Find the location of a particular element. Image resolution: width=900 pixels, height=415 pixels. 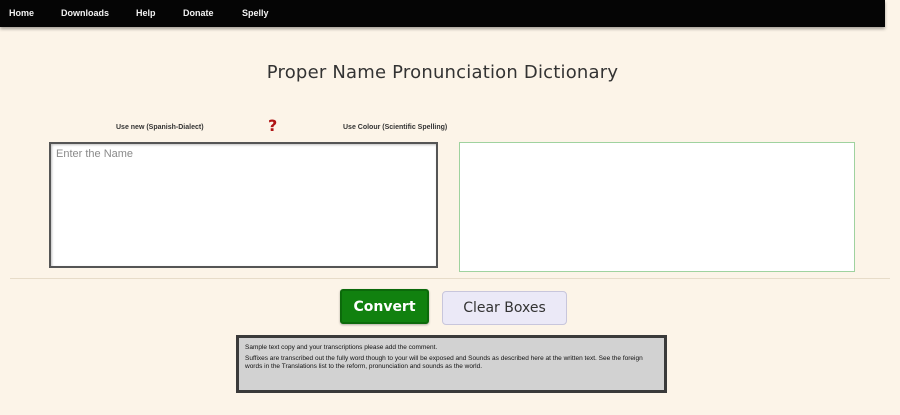

nav-spelly: Spelly is located at coordinates (255, 13).